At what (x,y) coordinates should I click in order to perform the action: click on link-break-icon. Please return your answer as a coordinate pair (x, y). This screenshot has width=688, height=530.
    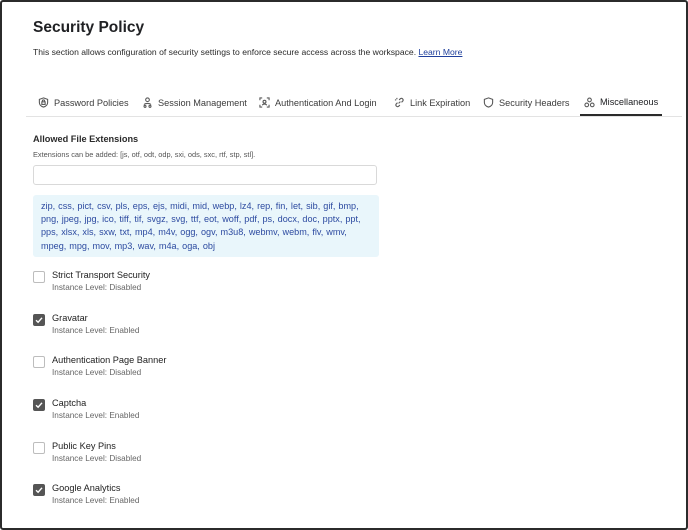
    Looking at the image, I should click on (399, 102).